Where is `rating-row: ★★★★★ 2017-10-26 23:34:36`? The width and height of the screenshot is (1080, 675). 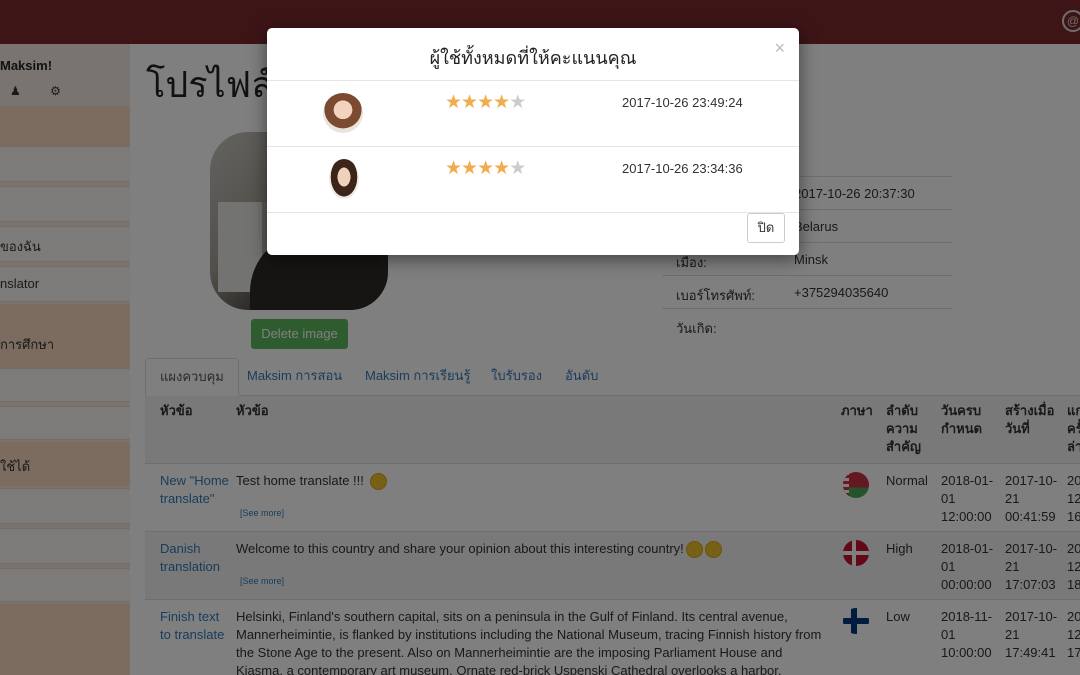
rating-row: ★★★★★ 2017-10-26 23:34:36 is located at coordinates (533, 180).